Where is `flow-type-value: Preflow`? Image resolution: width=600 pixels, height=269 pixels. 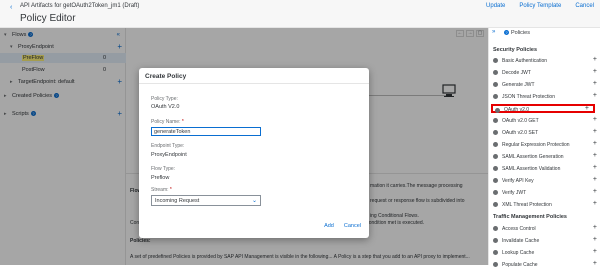
flow-type-value: Preflow is located at coordinates (160, 178).